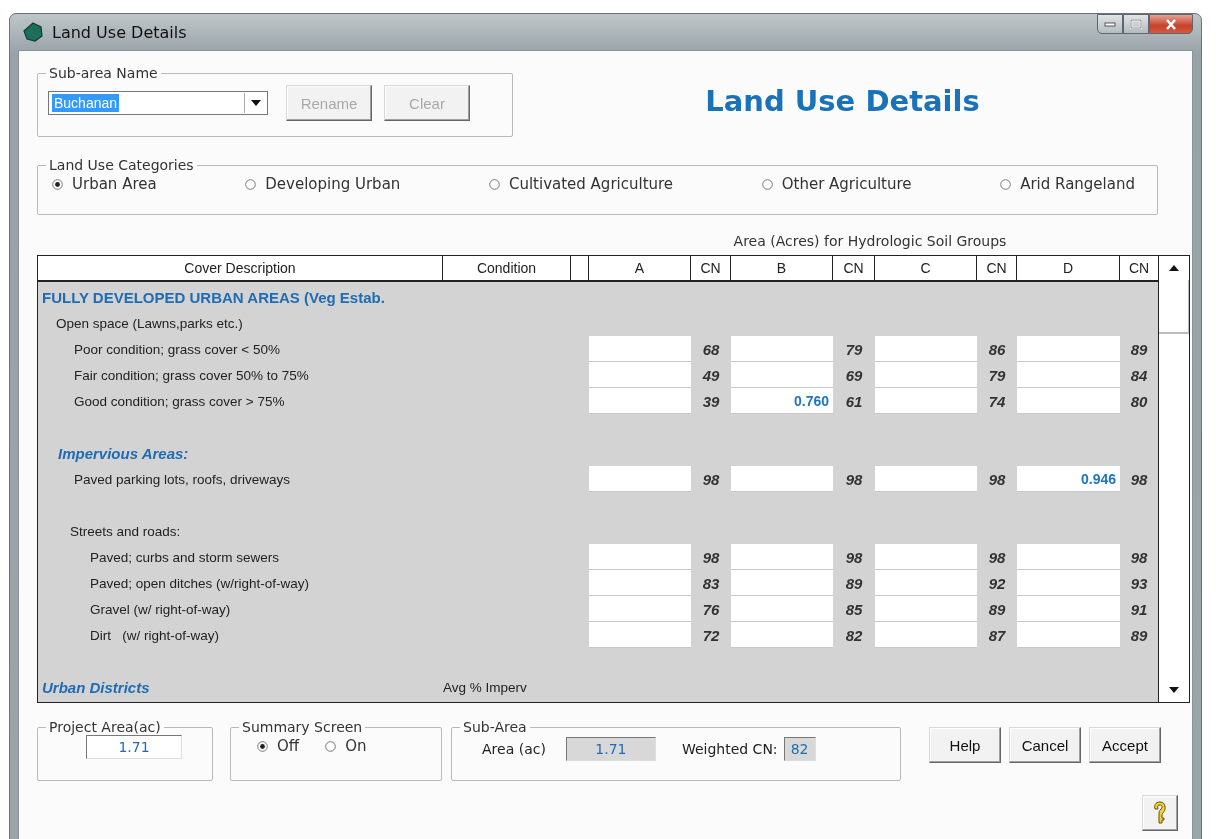 This screenshot has width=1217, height=839. Describe the element at coordinates (842, 101) in the screenshot. I see `page-heading: Land Use Details` at that location.